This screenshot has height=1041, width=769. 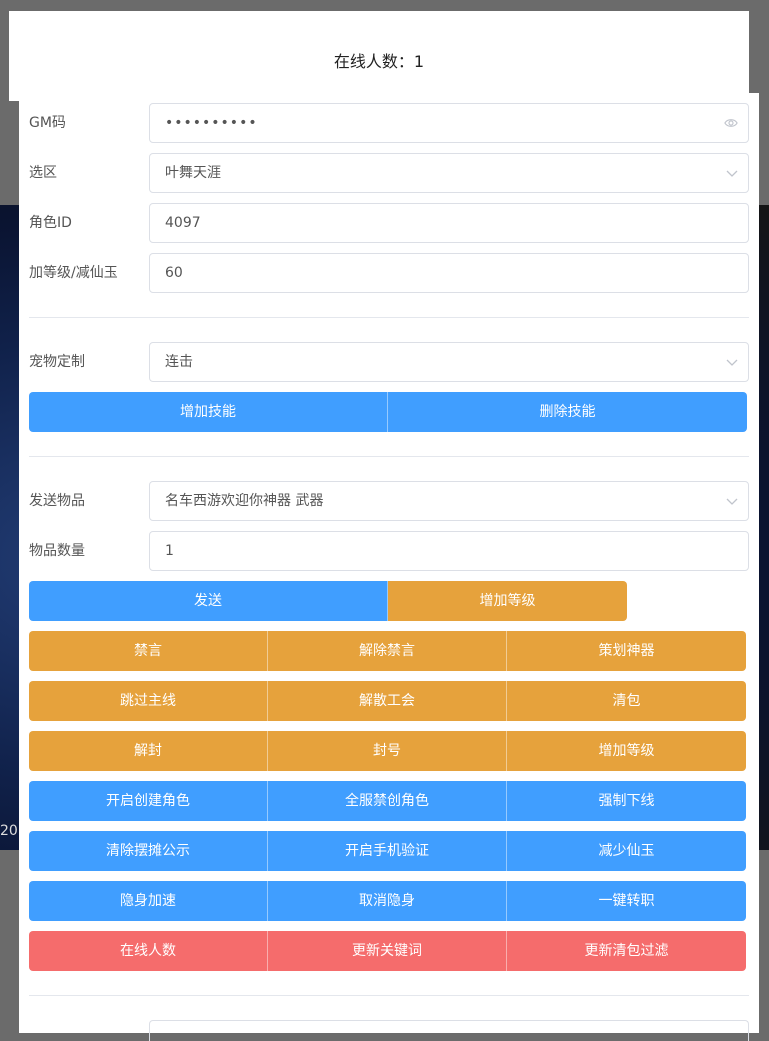 I want to click on gm-code-value: ••••••••••, so click(x=211, y=123).